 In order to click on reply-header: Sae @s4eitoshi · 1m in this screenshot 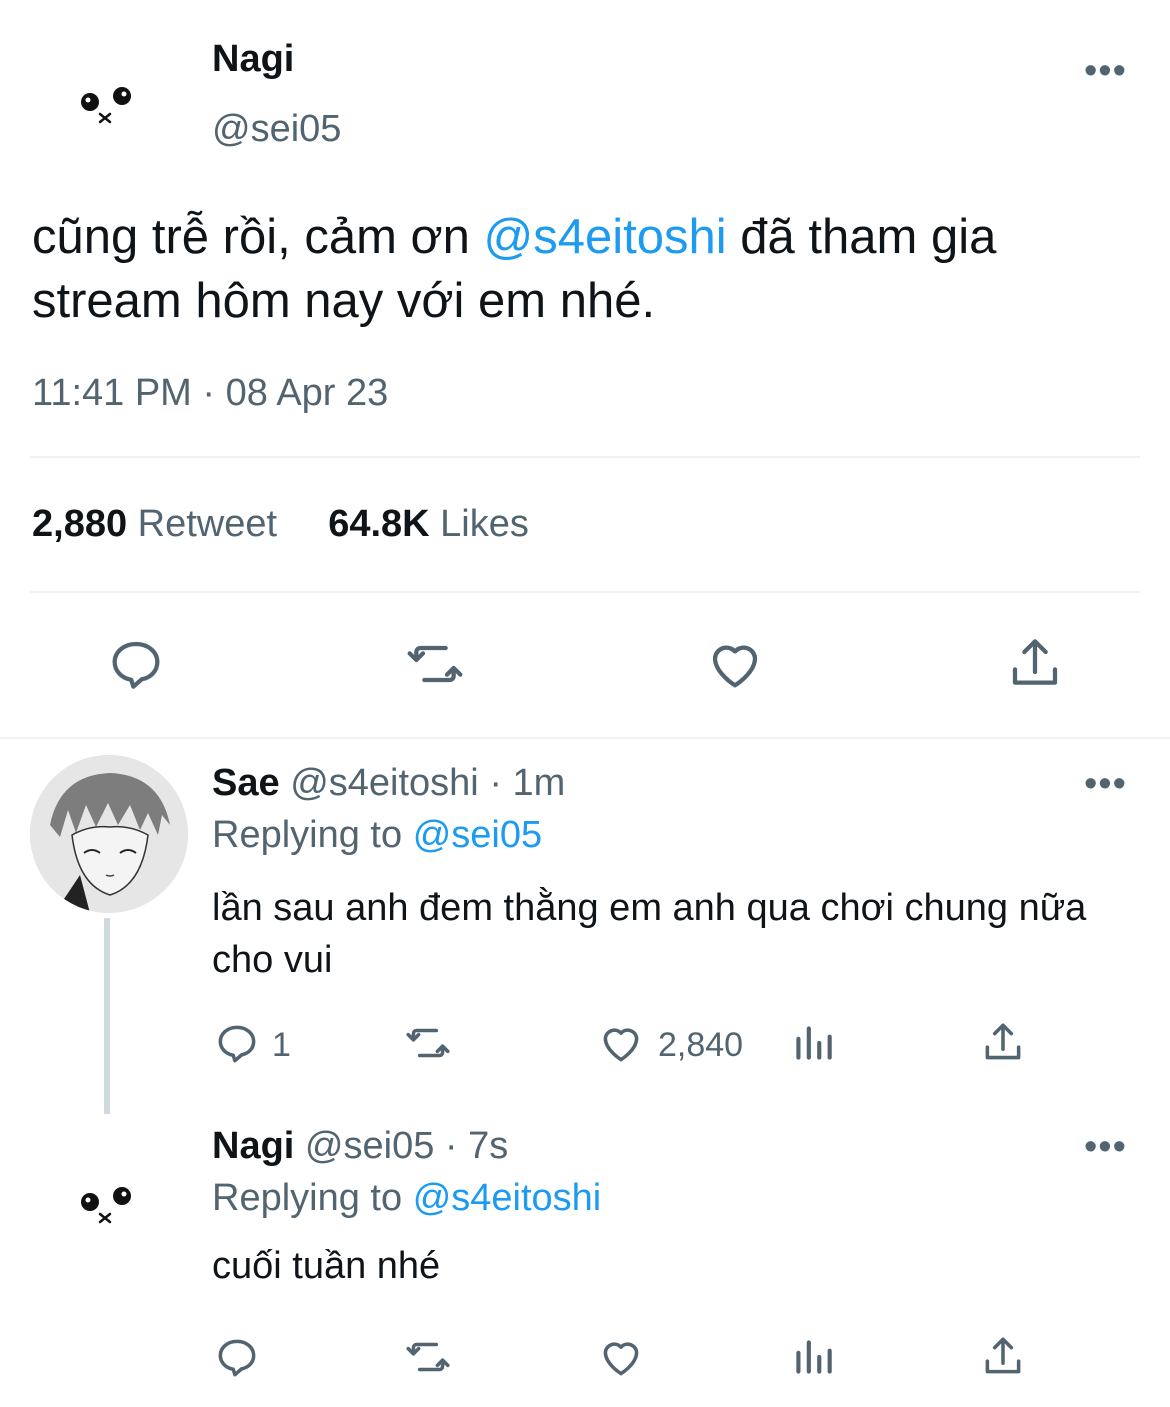, I will do `click(388, 783)`.